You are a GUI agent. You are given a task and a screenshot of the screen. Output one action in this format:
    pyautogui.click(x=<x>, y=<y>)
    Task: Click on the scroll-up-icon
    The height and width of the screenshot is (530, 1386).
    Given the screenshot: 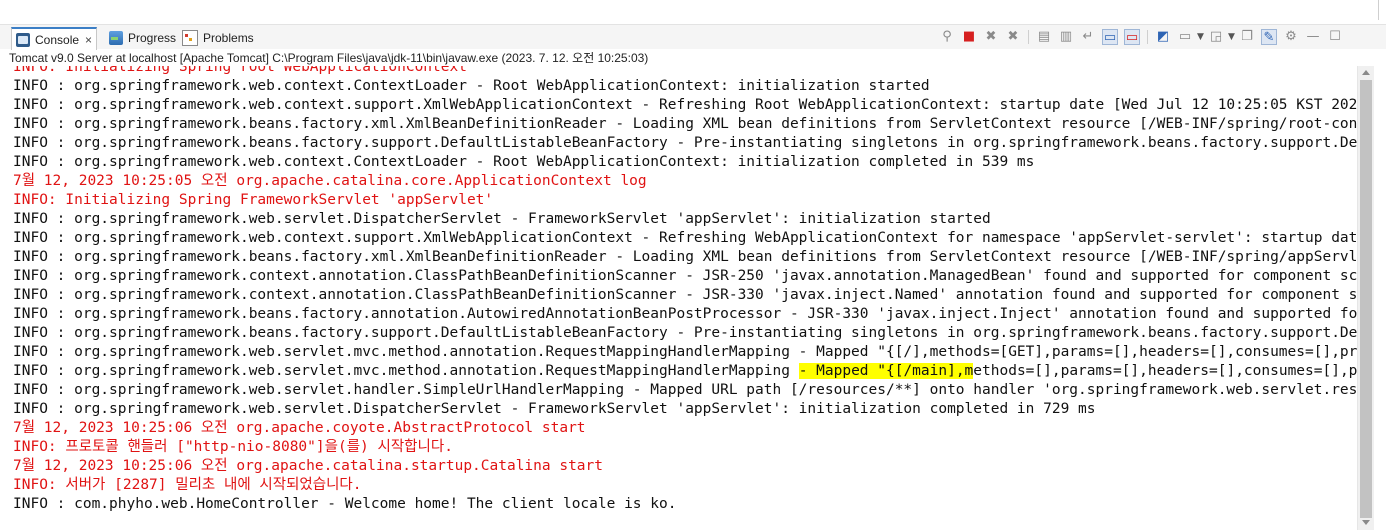 What is the action you would take?
    pyautogui.click(x=1366, y=72)
    